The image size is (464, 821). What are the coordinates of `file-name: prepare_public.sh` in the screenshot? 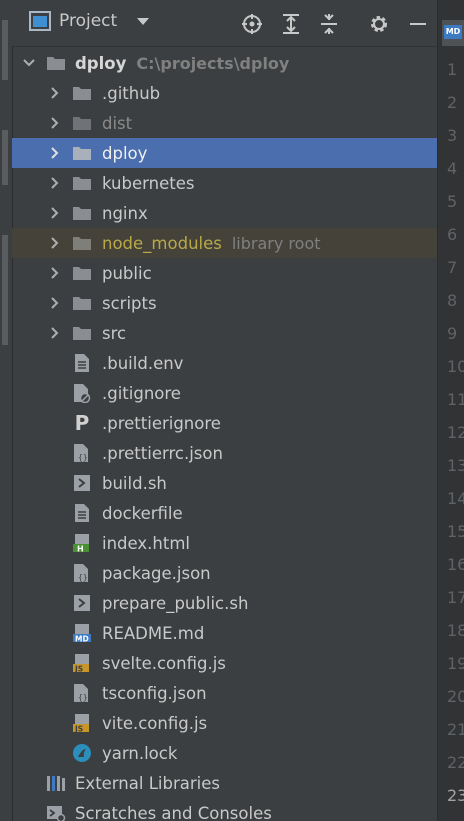 It's located at (175, 603).